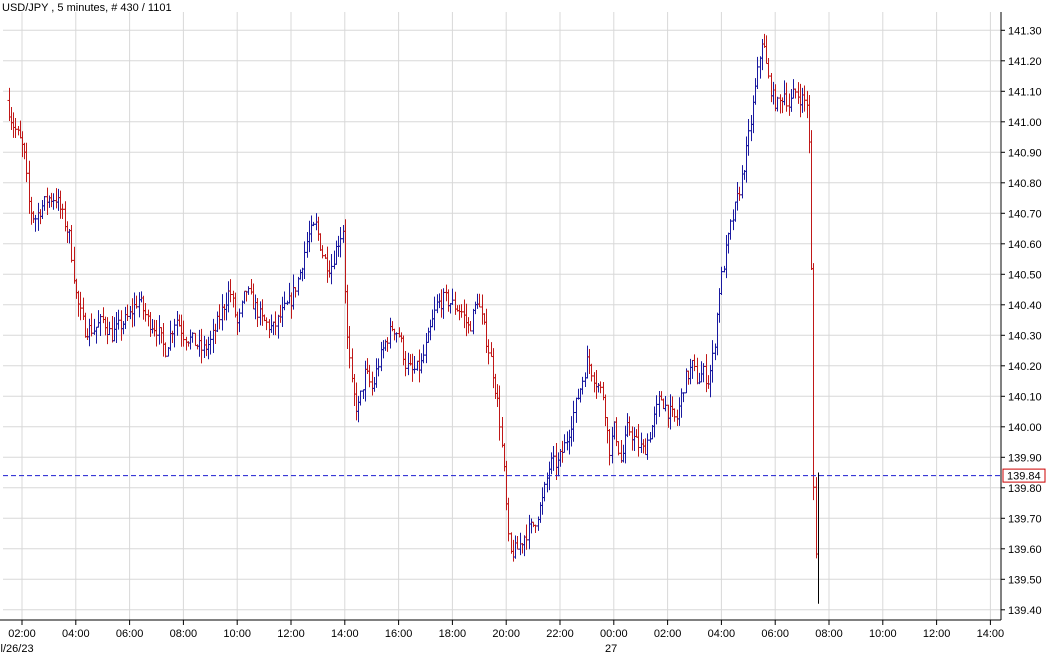 This screenshot has height=654, width=1048. I want to click on time-tick-label: 08:00, so click(184, 634).